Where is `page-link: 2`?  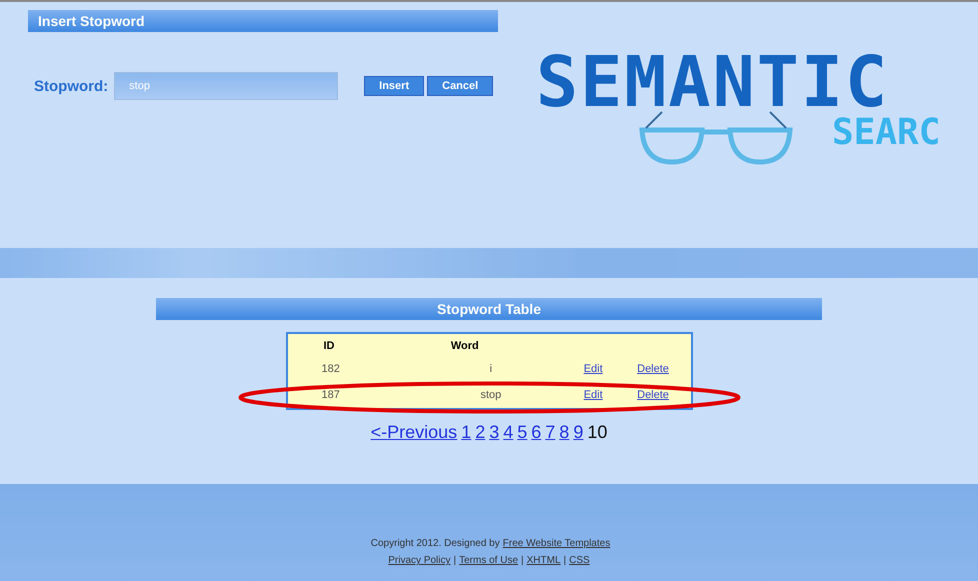 page-link: 2 is located at coordinates (480, 432).